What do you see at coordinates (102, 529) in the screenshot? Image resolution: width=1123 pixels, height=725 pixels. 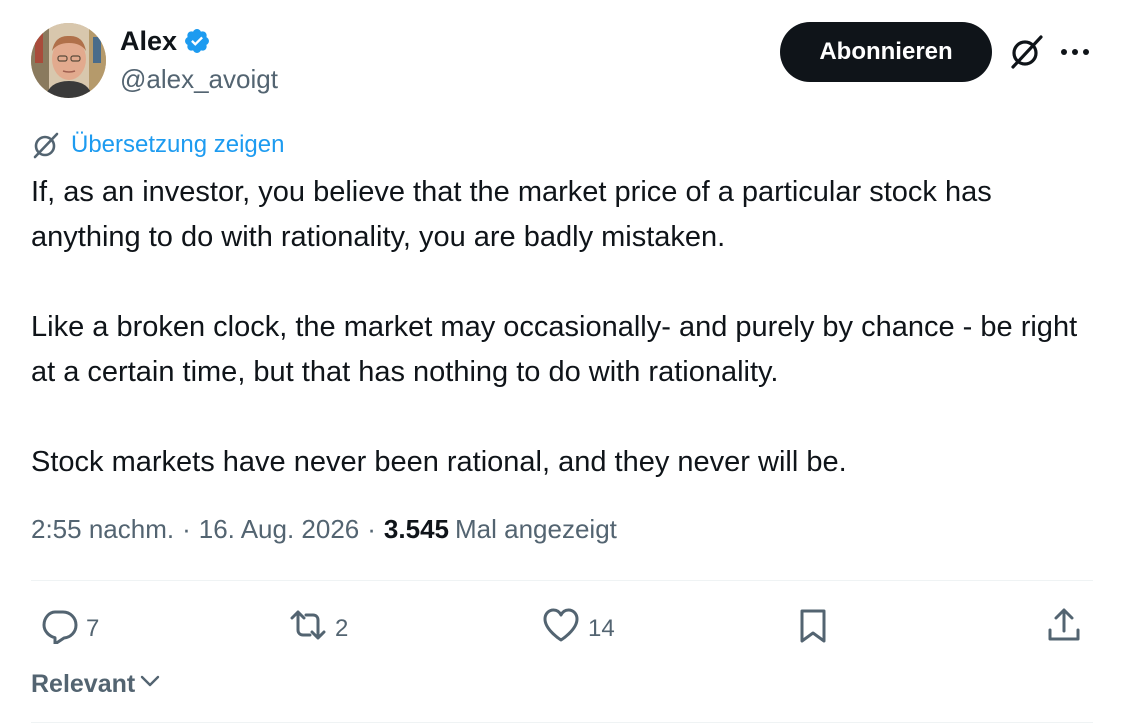 I see `tweet-time: 2:55 nachm.` at bounding box center [102, 529].